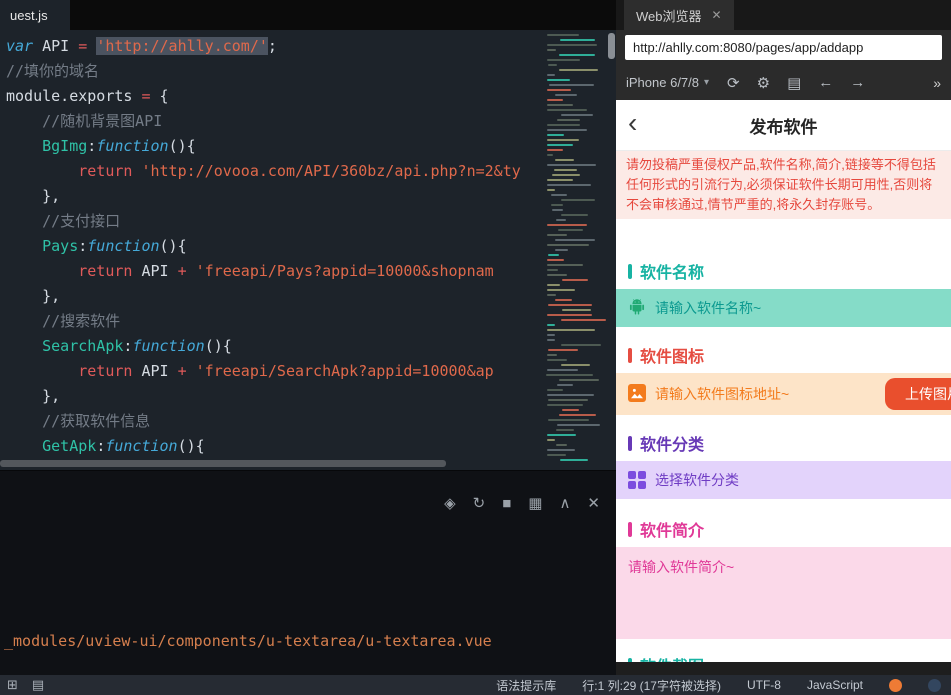 Image resolution: width=951 pixels, height=695 pixels. I want to click on page-navbar: ‹ 发布软件, so click(783, 125).